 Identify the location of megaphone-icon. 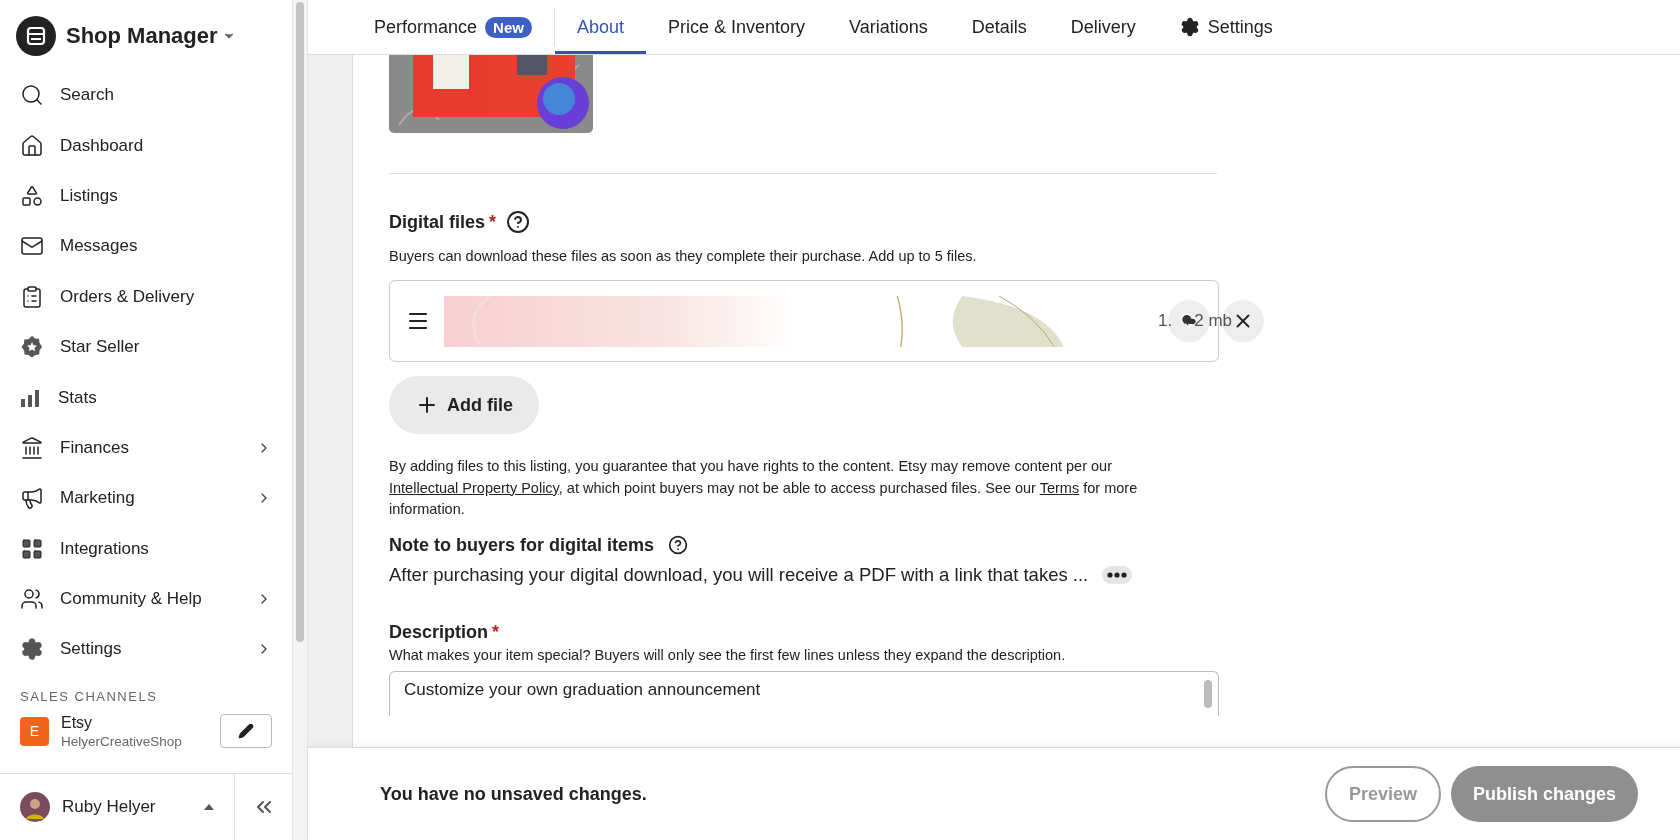
(32, 498).